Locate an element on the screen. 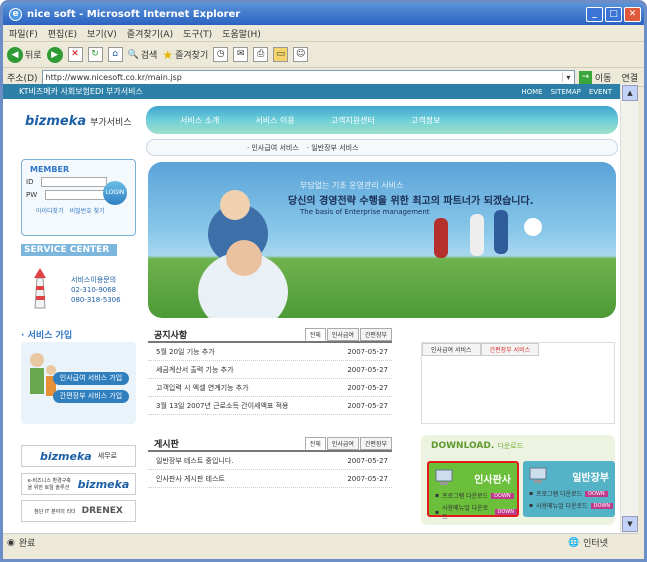 This screenshot has height=562, width=647. global-nav: 서비스 소개 서비스 이용 고객지원센터 고객정보 is located at coordinates (382, 120).